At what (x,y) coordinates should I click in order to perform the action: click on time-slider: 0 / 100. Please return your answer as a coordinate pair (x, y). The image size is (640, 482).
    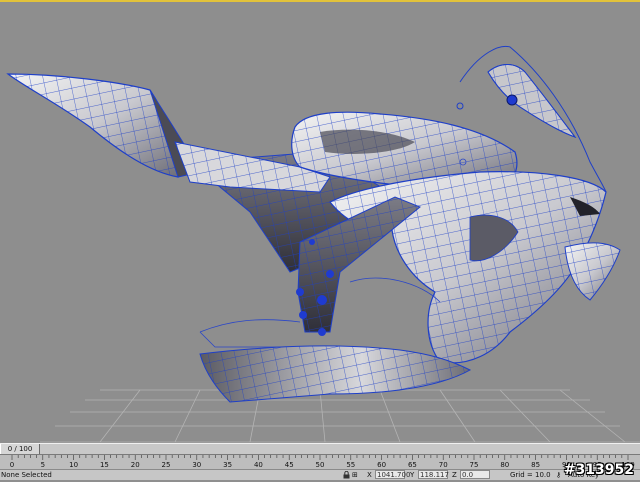
    Looking at the image, I should click on (320, 449).